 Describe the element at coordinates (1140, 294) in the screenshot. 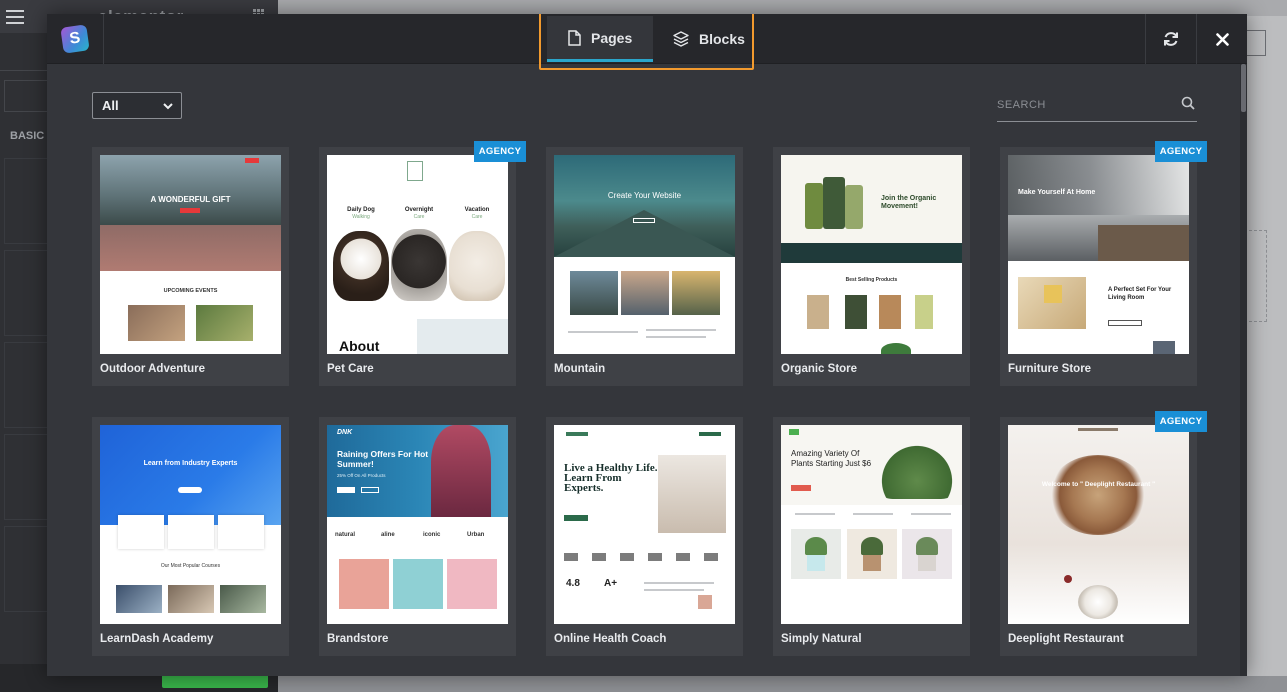

I see `thumb-text: A Perfect Set For Your Living Room` at that location.